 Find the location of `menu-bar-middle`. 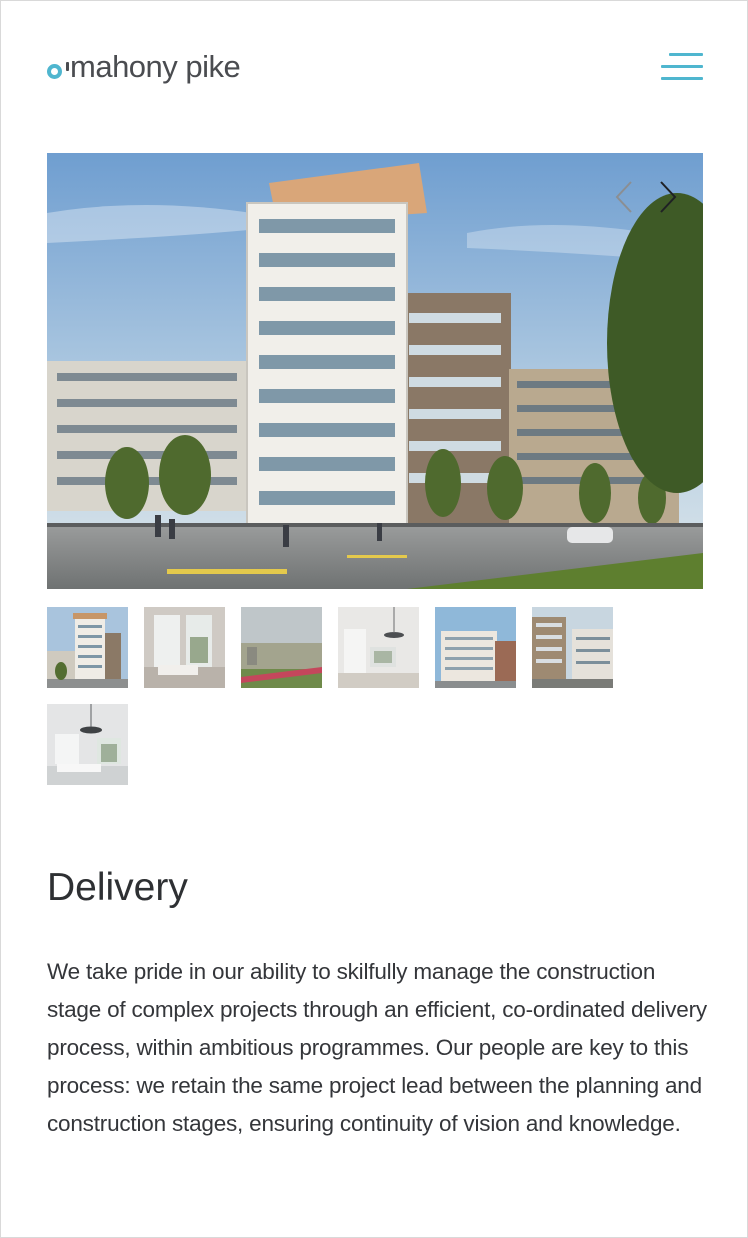

menu-bar-middle is located at coordinates (682, 66).